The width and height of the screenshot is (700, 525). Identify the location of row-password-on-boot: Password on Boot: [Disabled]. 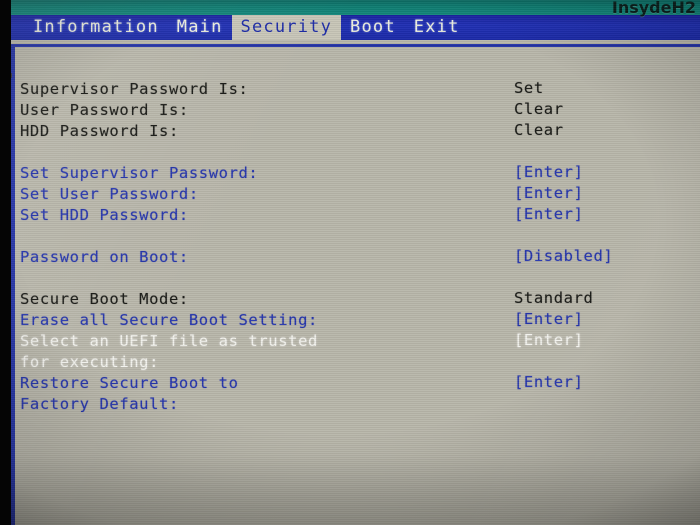
(352, 256).